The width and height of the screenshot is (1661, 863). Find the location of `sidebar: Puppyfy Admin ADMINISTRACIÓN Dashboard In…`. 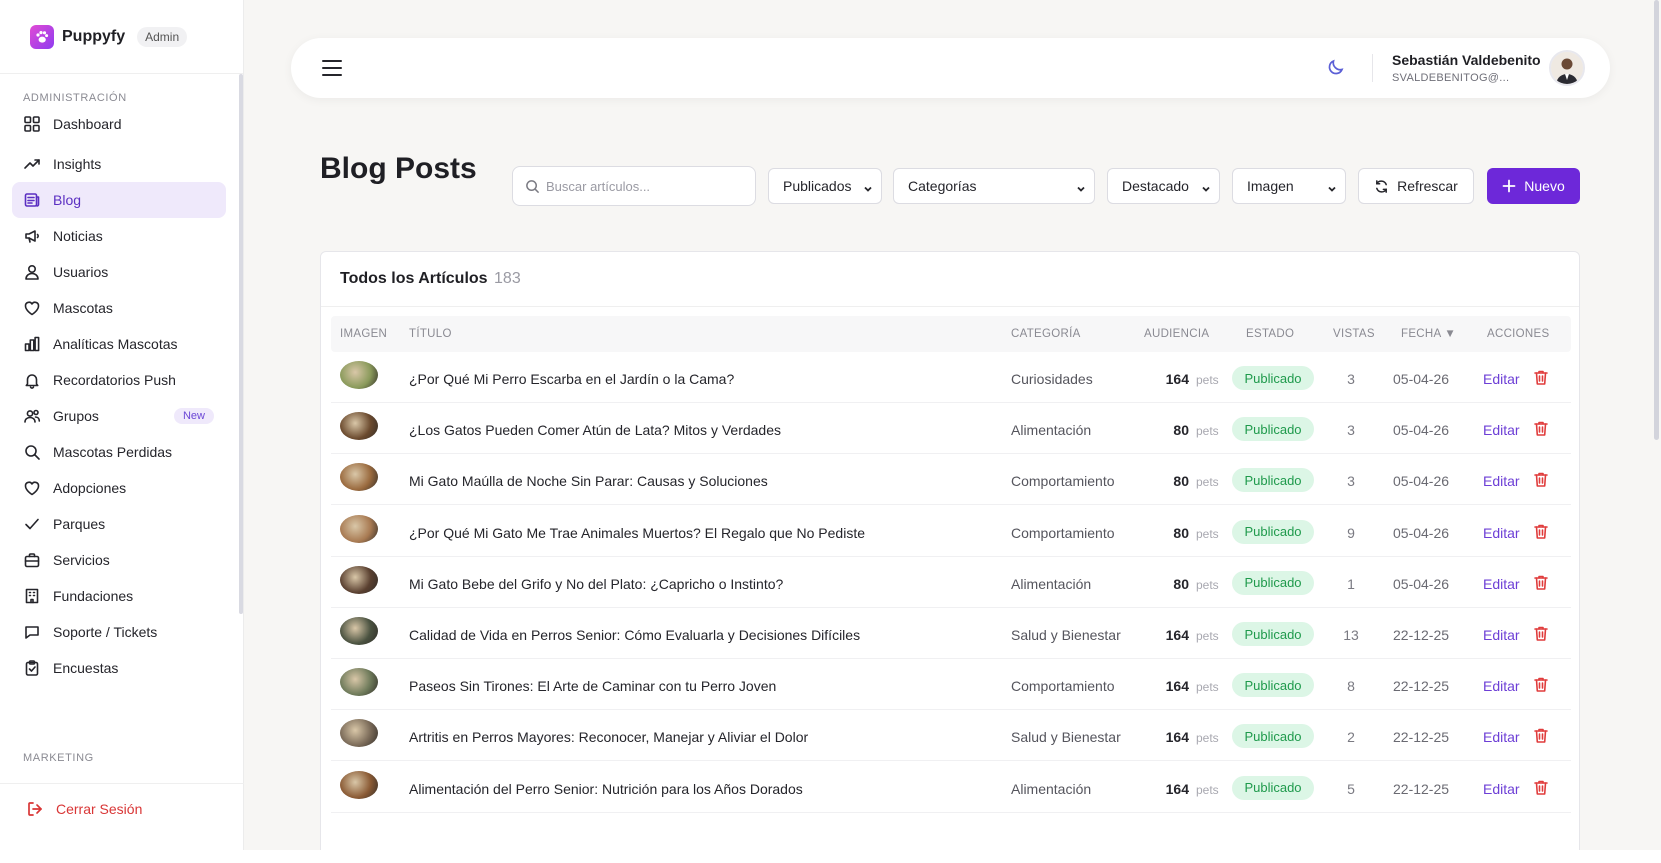

sidebar: Puppyfy Admin ADMINISTRACIÓN Dashboard In… is located at coordinates (122, 425).